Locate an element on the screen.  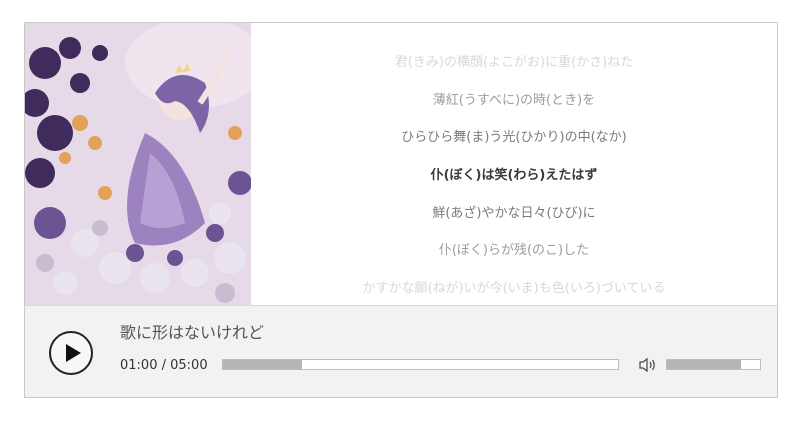
play-icon is located at coordinates (73, 353).